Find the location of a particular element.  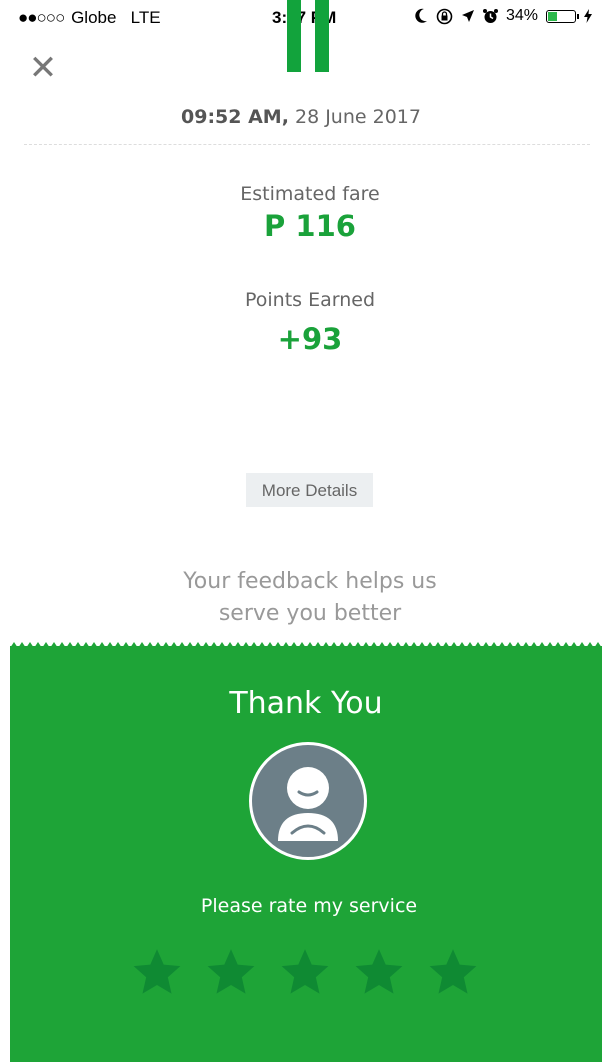

feedback-line-1: Your feedback helps us is located at coordinates (310, 581).